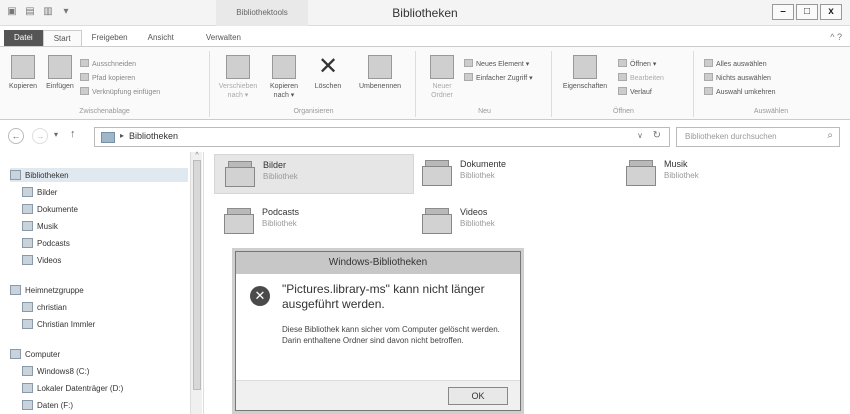 The image size is (850, 414). I want to click on nav-scrollbar: ^, so click(196, 283).